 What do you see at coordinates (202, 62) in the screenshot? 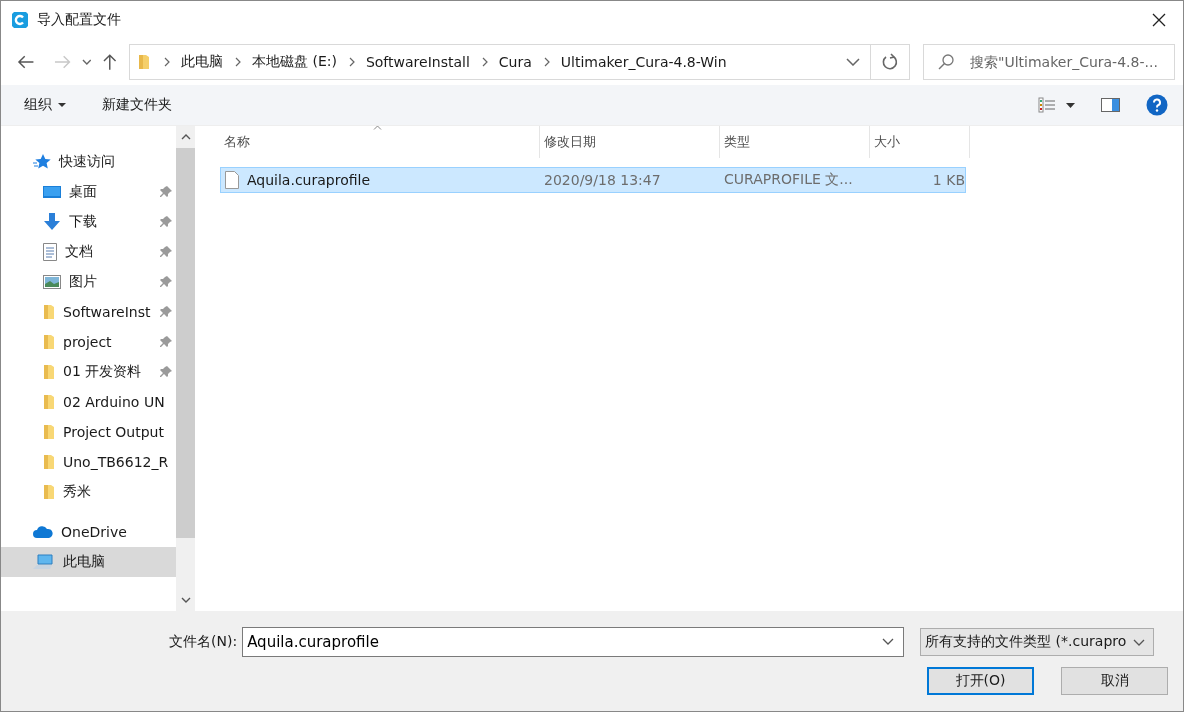
I see `breadcrumb-item: 此电脑` at bounding box center [202, 62].